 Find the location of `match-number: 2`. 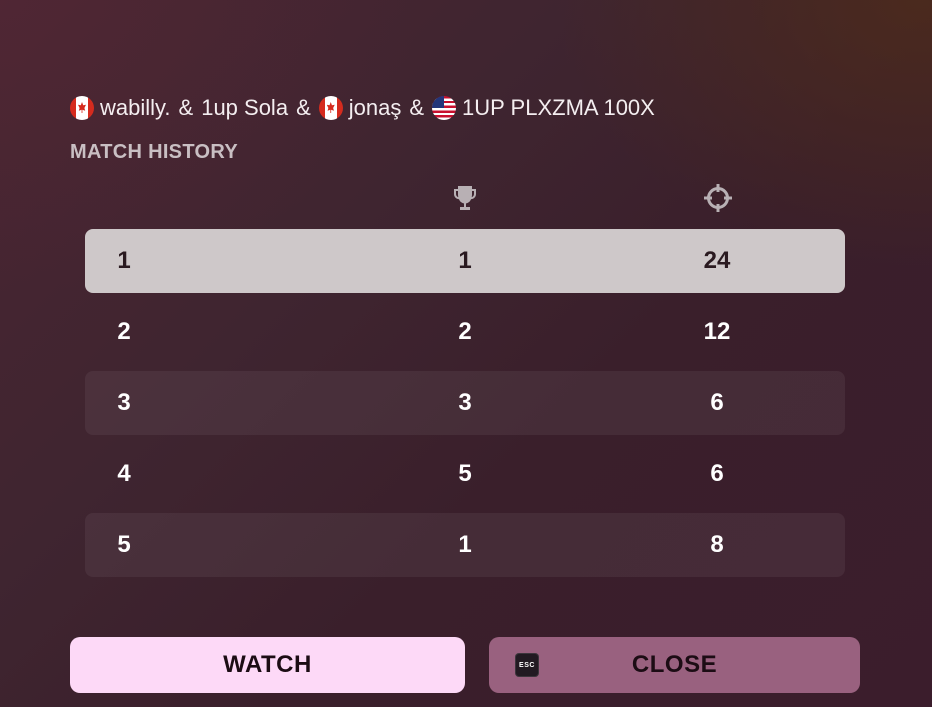

match-number: 2 is located at coordinates (124, 331).